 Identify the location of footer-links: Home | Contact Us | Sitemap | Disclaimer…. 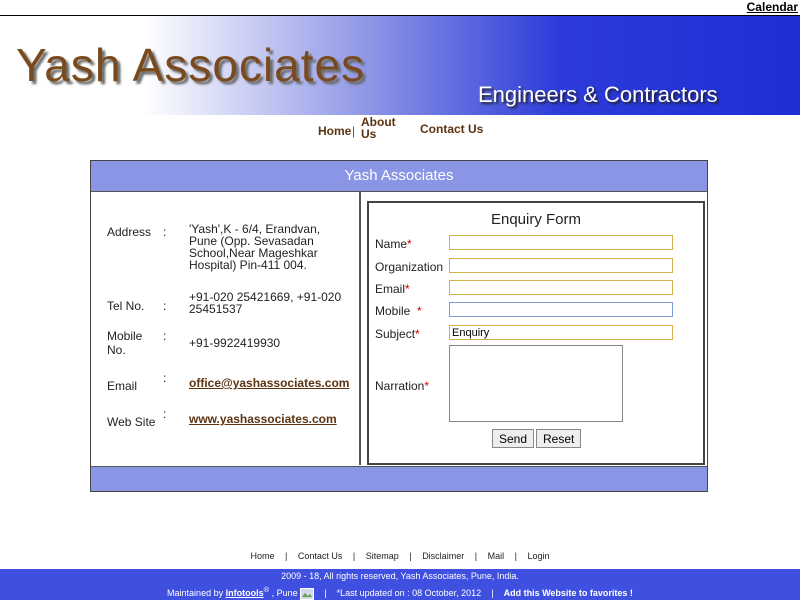
(400, 556).